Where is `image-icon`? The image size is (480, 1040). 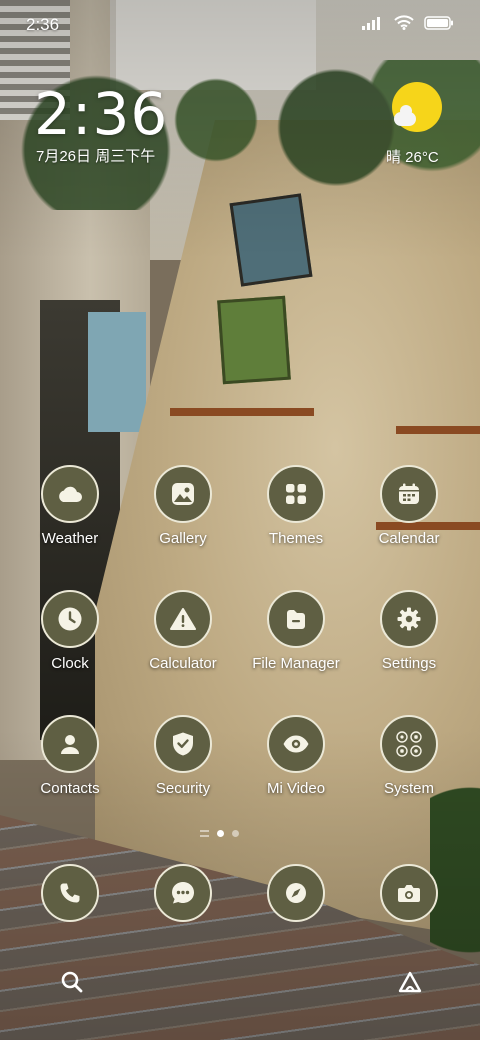 image-icon is located at coordinates (183, 494).